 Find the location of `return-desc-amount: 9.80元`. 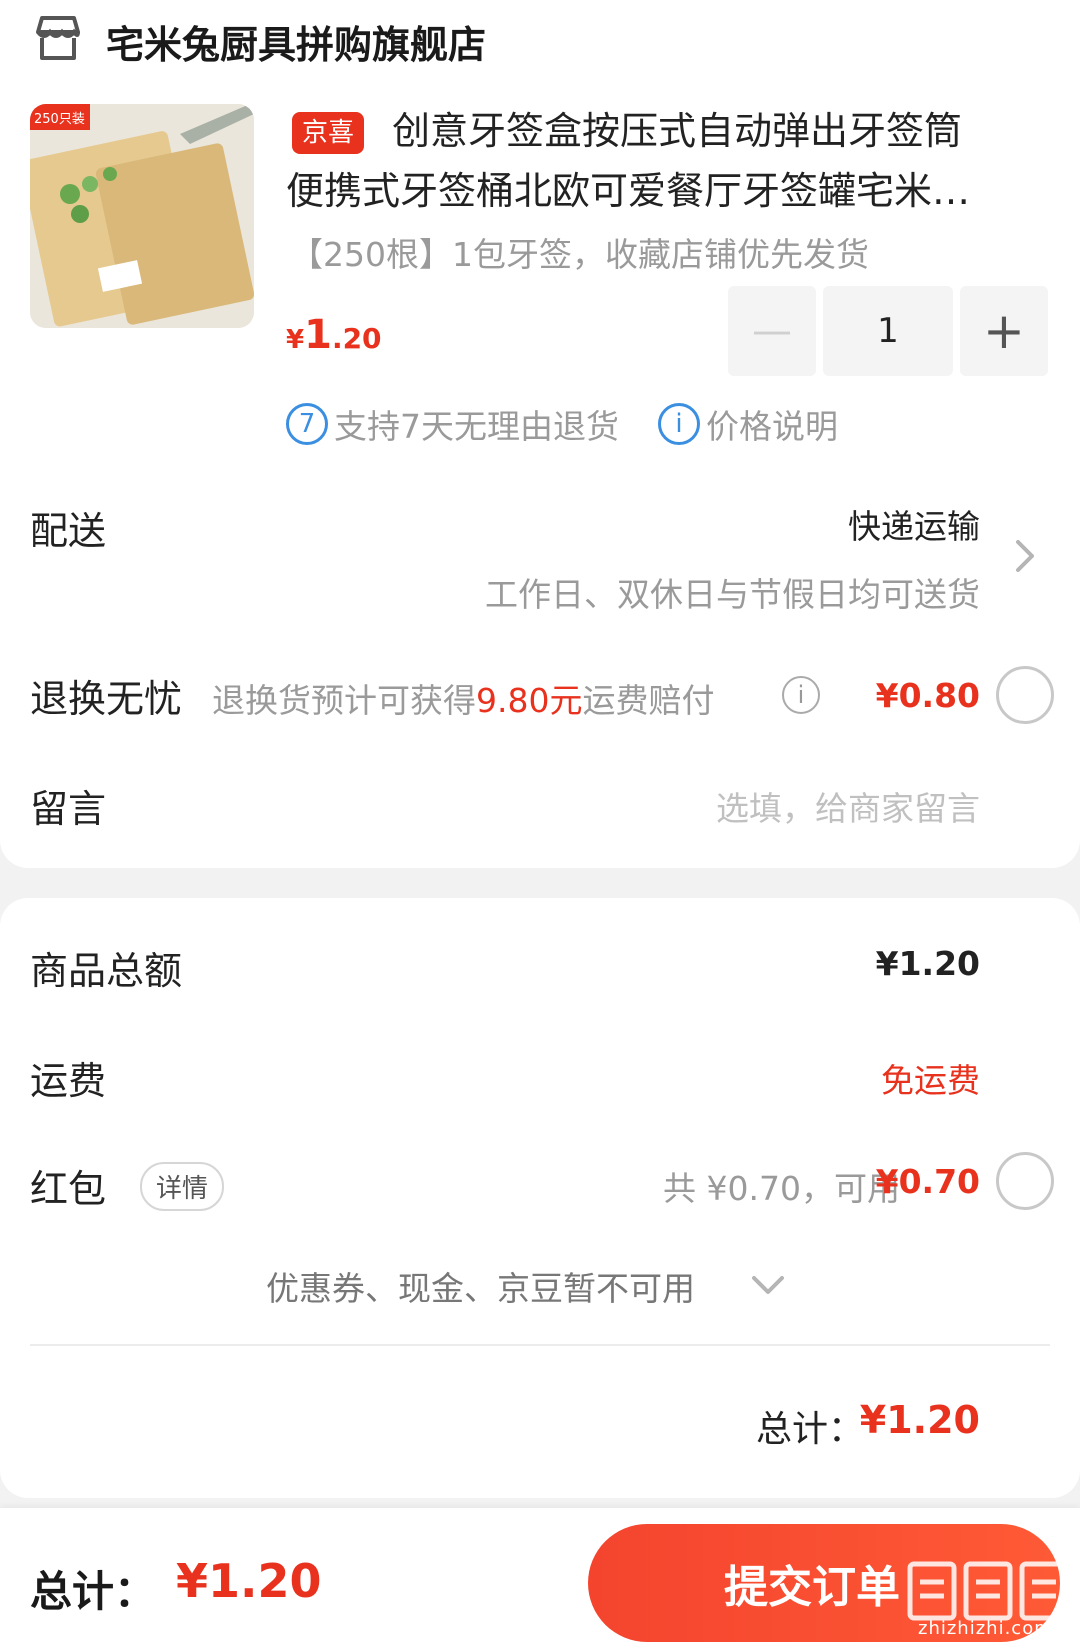

return-desc-amount: 9.80元 is located at coordinates (529, 700).